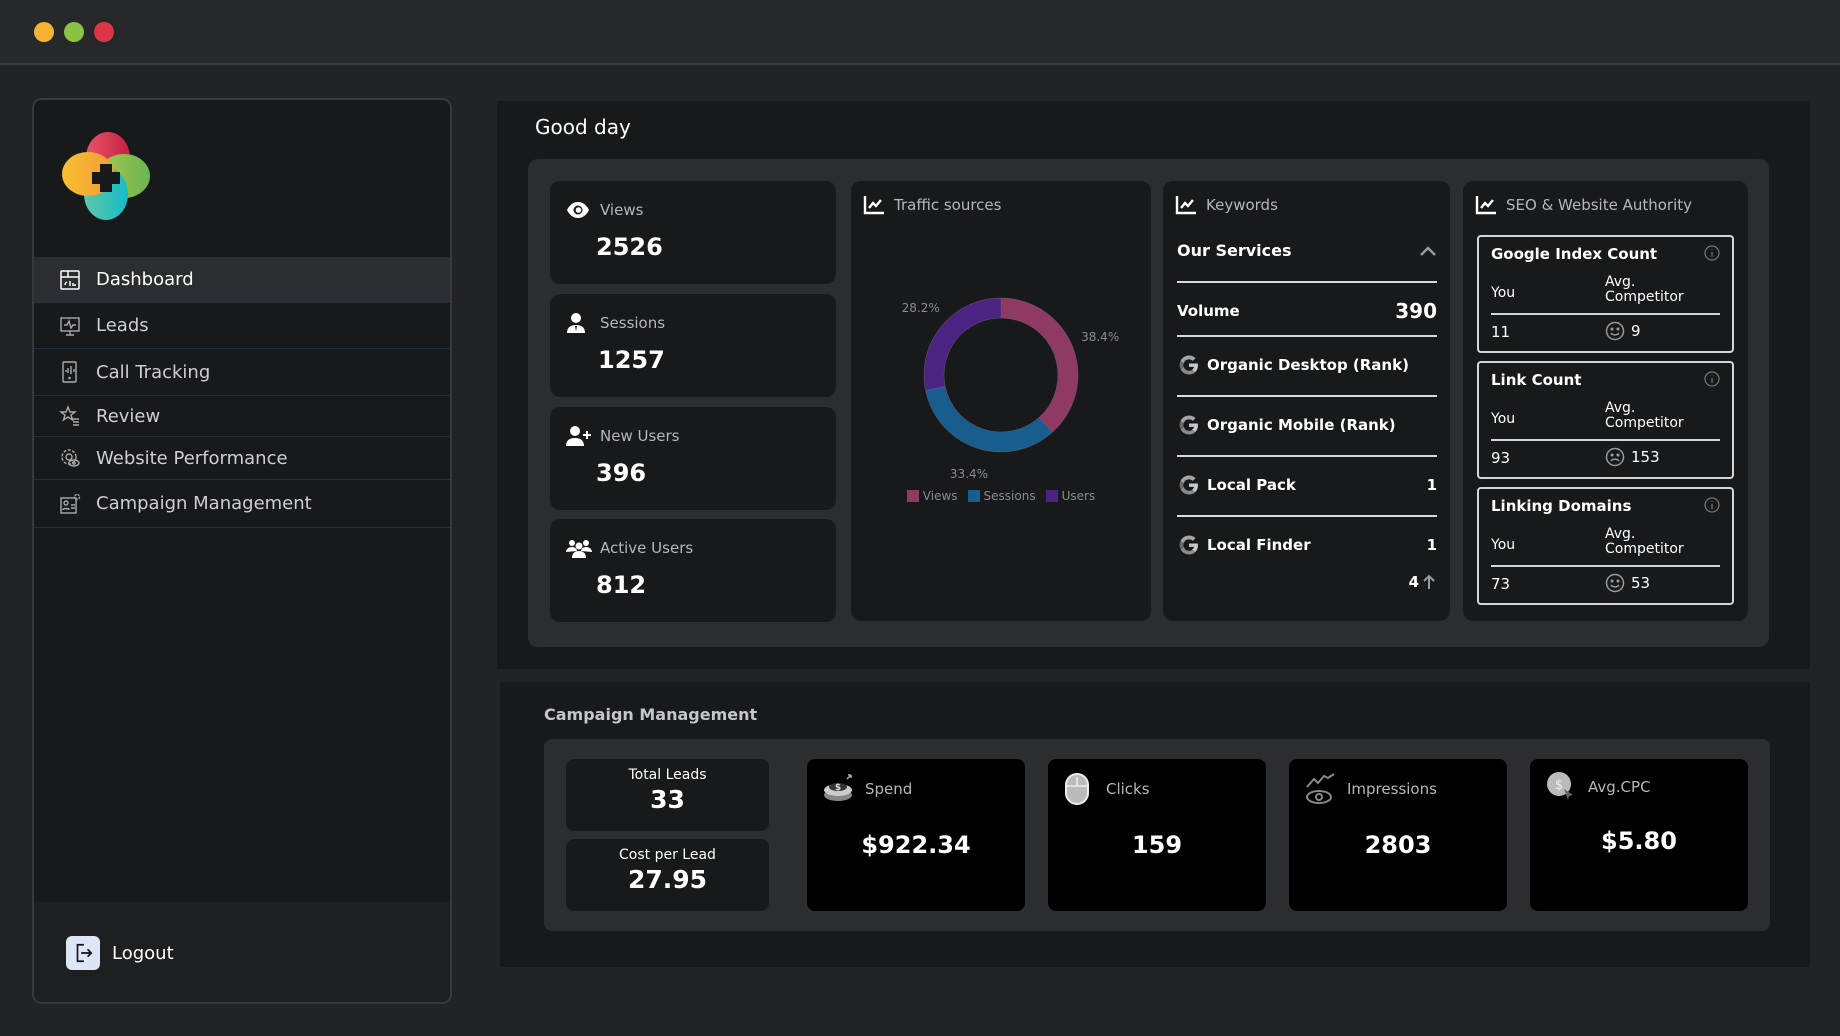 The height and width of the screenshot is (1036, 1840). I want to click on cost-per-lead-label: Cost per Lead, so click(667, 855).